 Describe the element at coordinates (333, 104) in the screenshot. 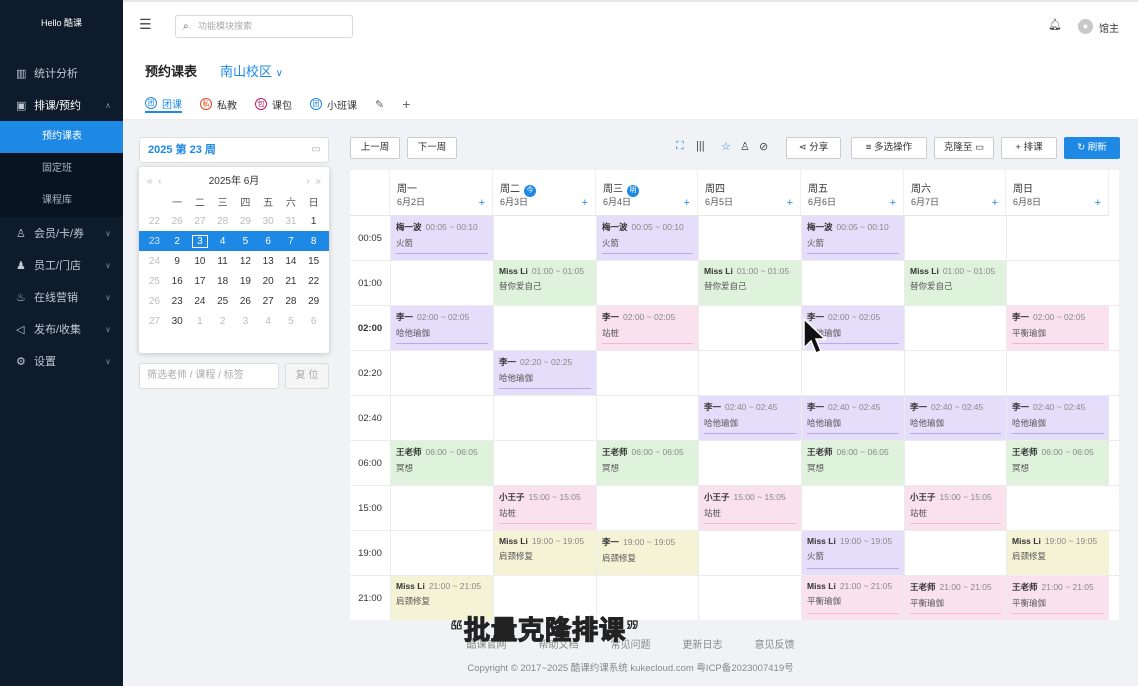

I see `tab-3: 团小班课` at that location.